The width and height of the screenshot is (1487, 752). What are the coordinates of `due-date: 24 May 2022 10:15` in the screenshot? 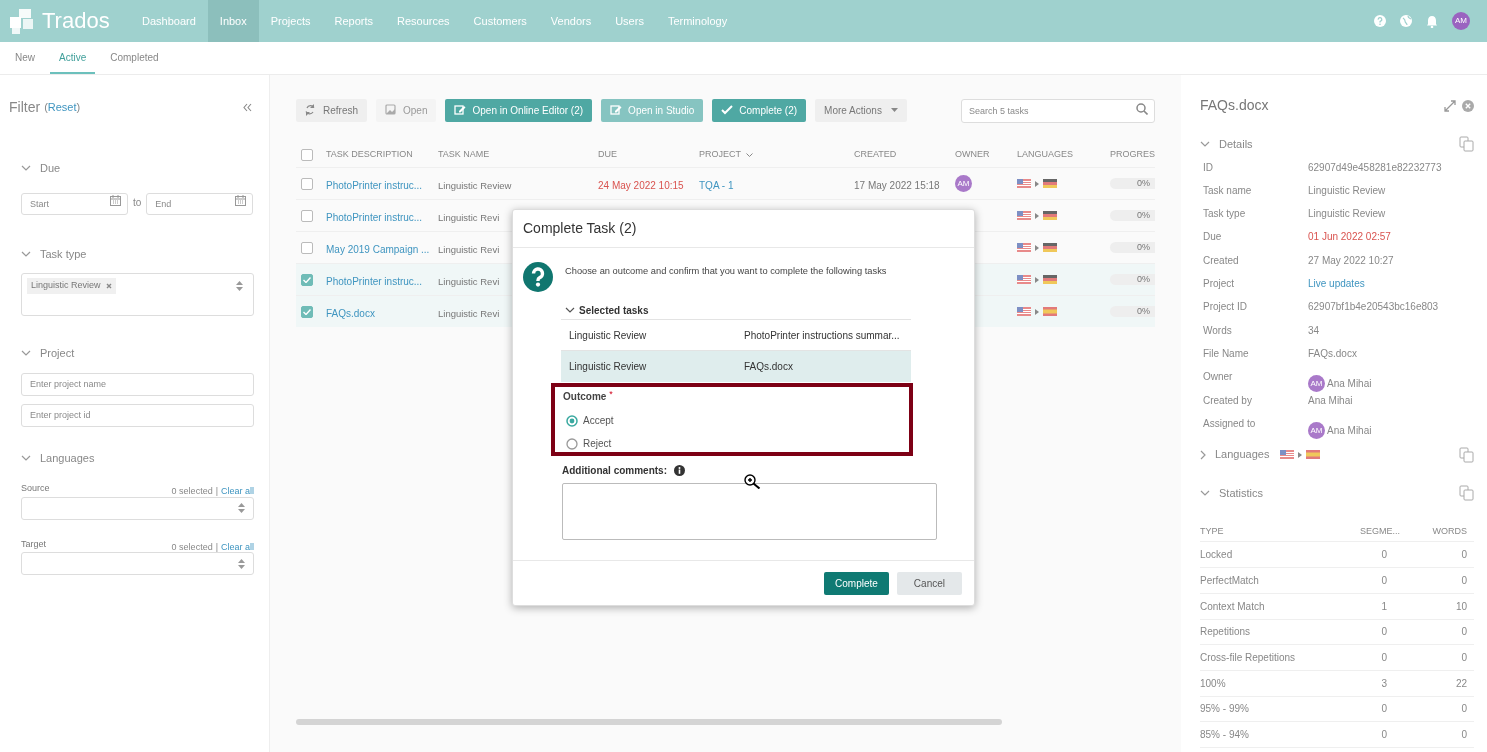 It's located at (641, 185).